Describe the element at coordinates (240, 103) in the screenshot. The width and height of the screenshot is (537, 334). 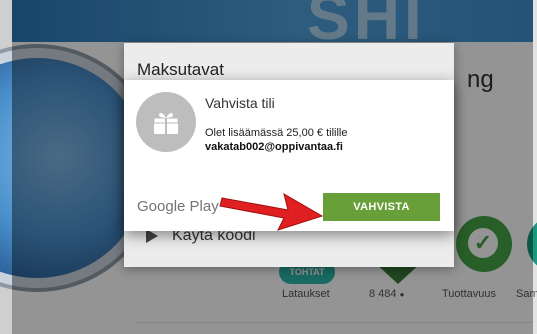
I see `dialog-title: Vahvista tili` at that location.